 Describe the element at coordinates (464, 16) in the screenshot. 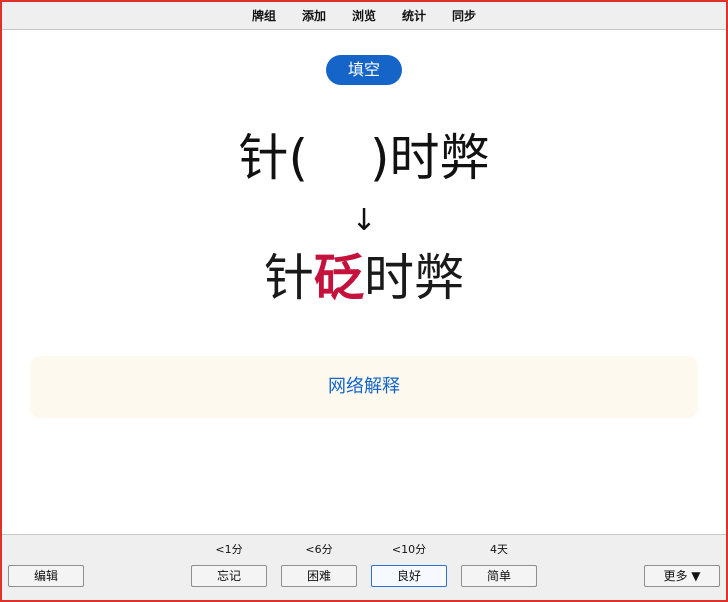

I see `menu-sync: 同步` at that location.